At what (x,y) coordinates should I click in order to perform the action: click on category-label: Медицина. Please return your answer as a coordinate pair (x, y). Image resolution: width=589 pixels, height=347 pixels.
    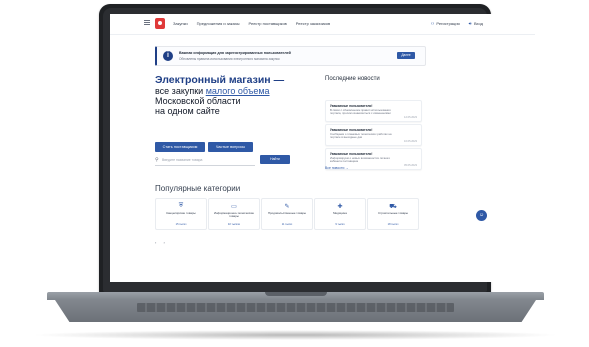
    Looking at the image, I should click on (340, 213).